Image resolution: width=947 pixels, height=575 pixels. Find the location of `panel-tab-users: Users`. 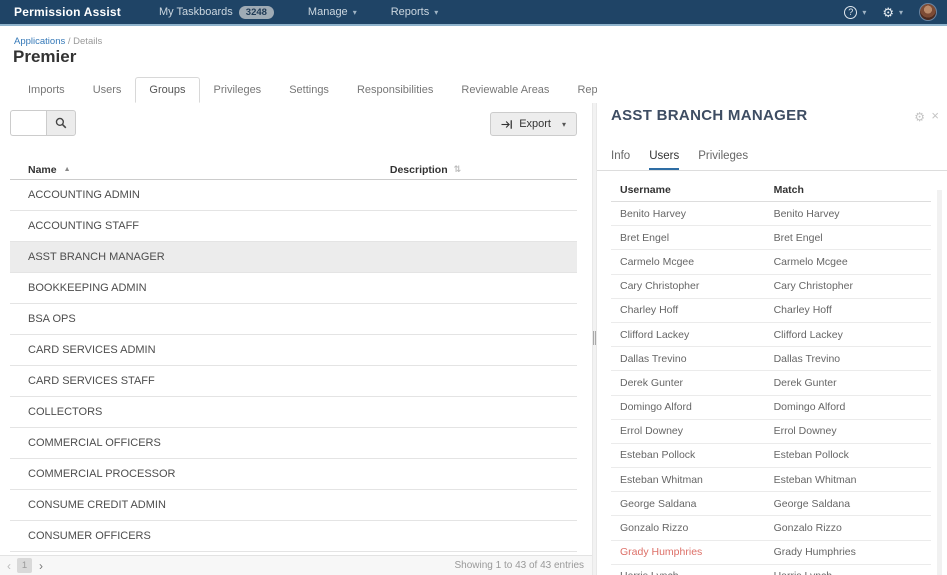

panel-tab-users: Users is located at coordinates (664, 160).